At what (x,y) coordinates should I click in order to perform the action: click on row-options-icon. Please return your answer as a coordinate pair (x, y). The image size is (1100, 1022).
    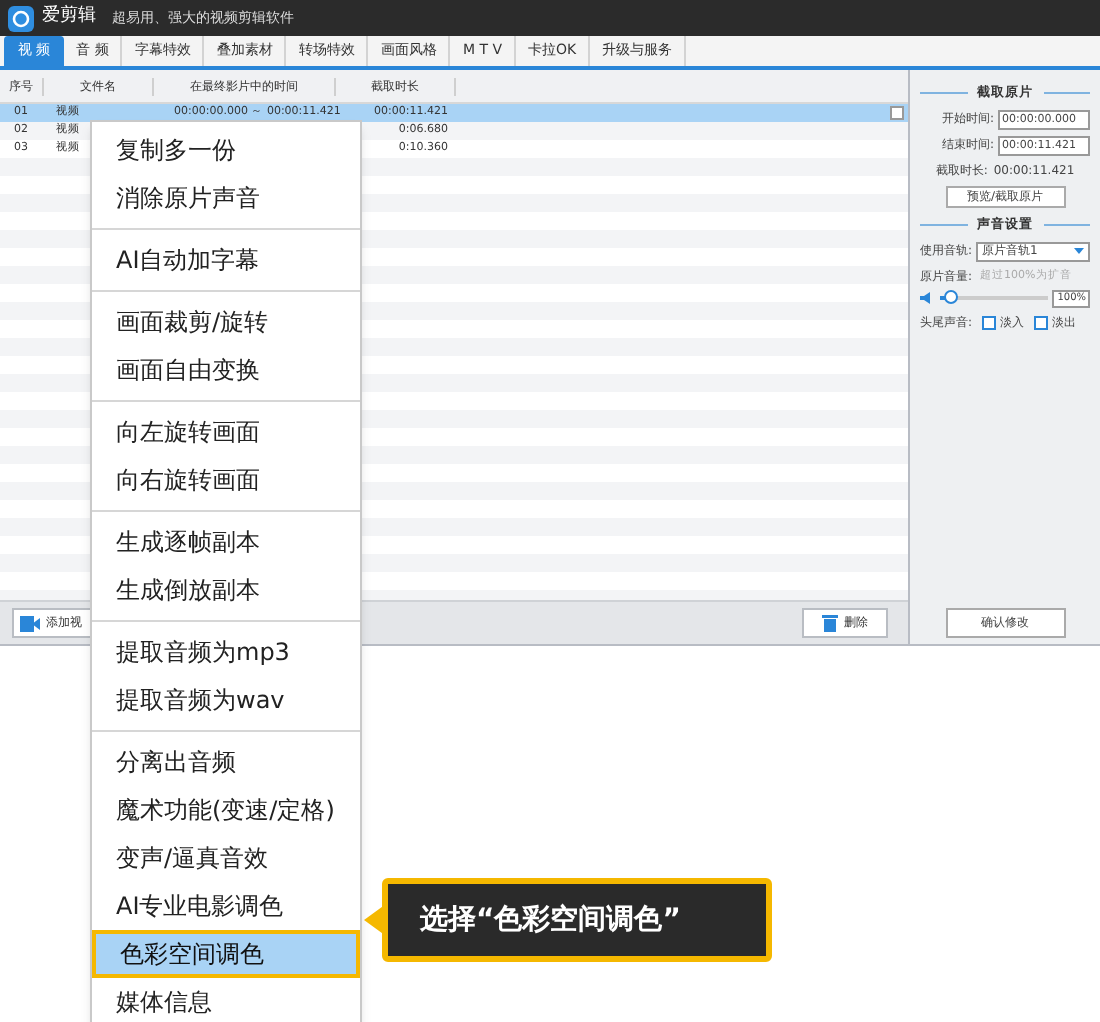
    Looking at the image, I should click on (897, 113).